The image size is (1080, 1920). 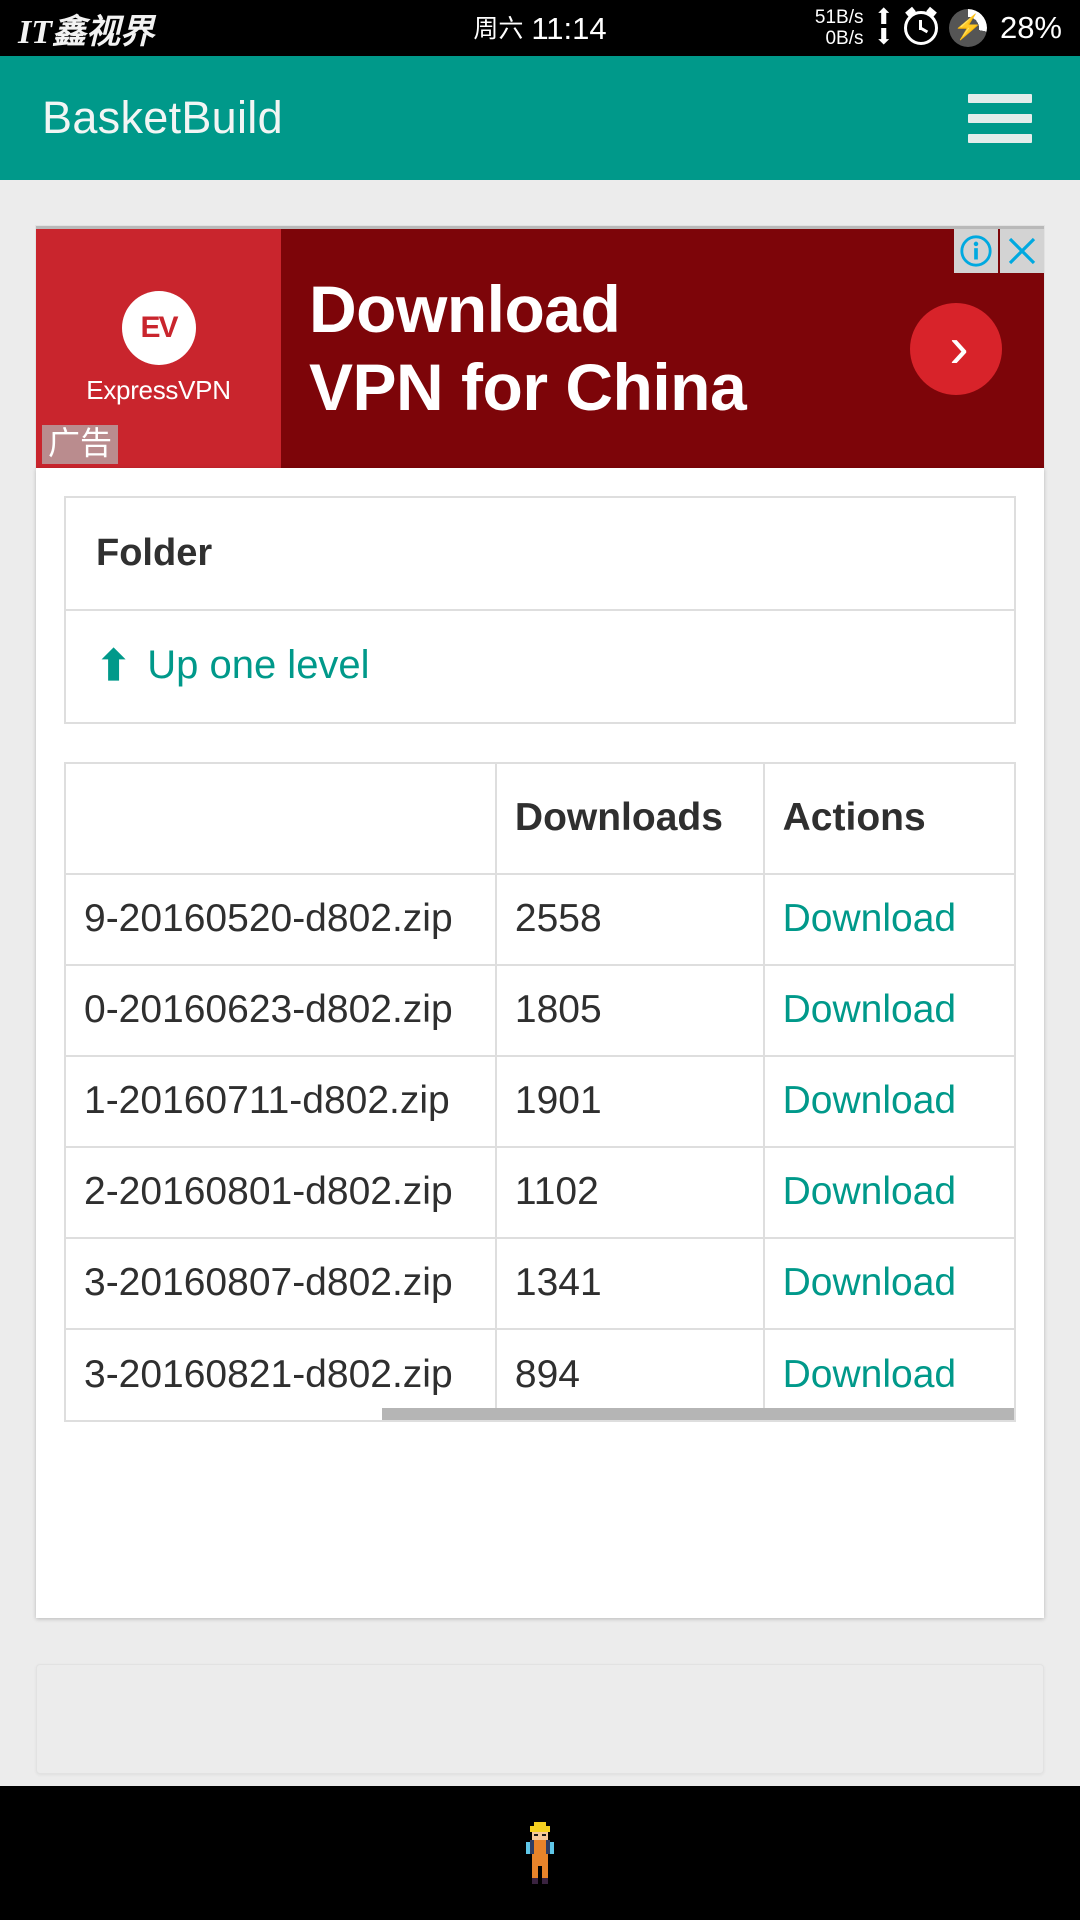 I want to click on alarm-clock-icon, so click(x=920, y=25).